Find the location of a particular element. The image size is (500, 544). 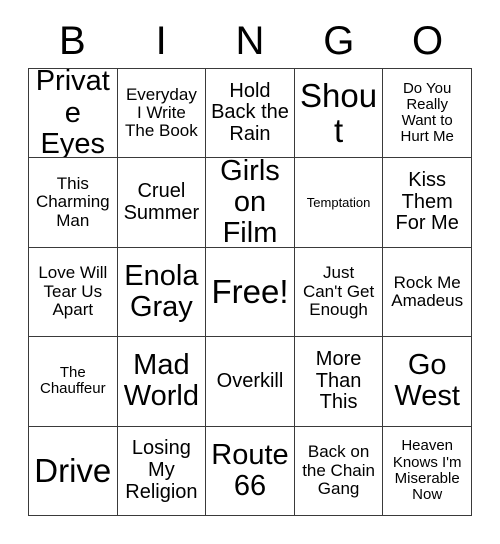

bingo-cell-g1: Shout is located at coordinates (339, 114).